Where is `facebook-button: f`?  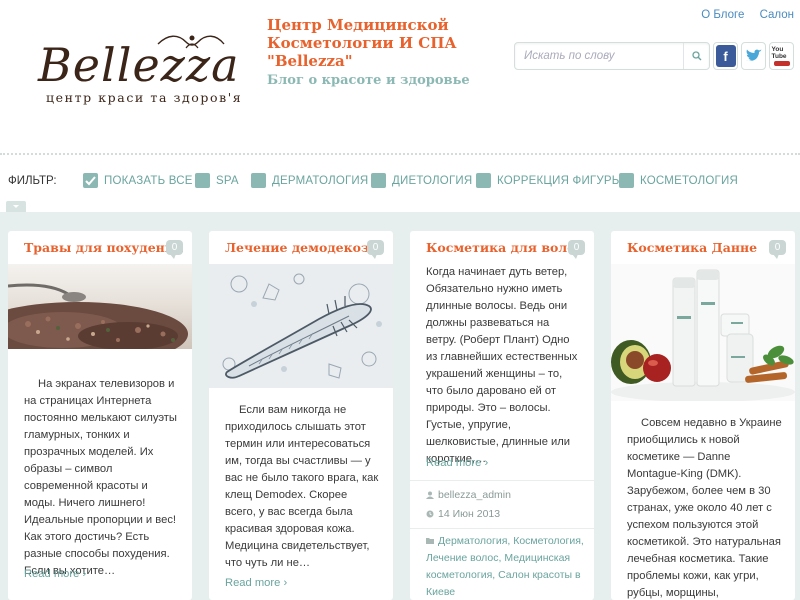
facebook-button: f is located at coordinates (725, 56).